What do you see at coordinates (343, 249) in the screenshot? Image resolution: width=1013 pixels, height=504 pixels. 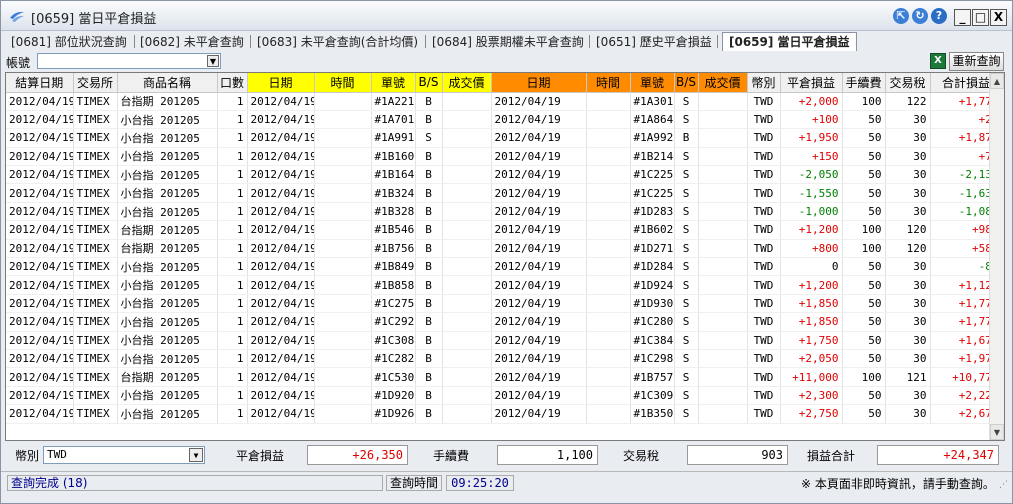 I see `cell-open-time` at bounding box center [343, 249].